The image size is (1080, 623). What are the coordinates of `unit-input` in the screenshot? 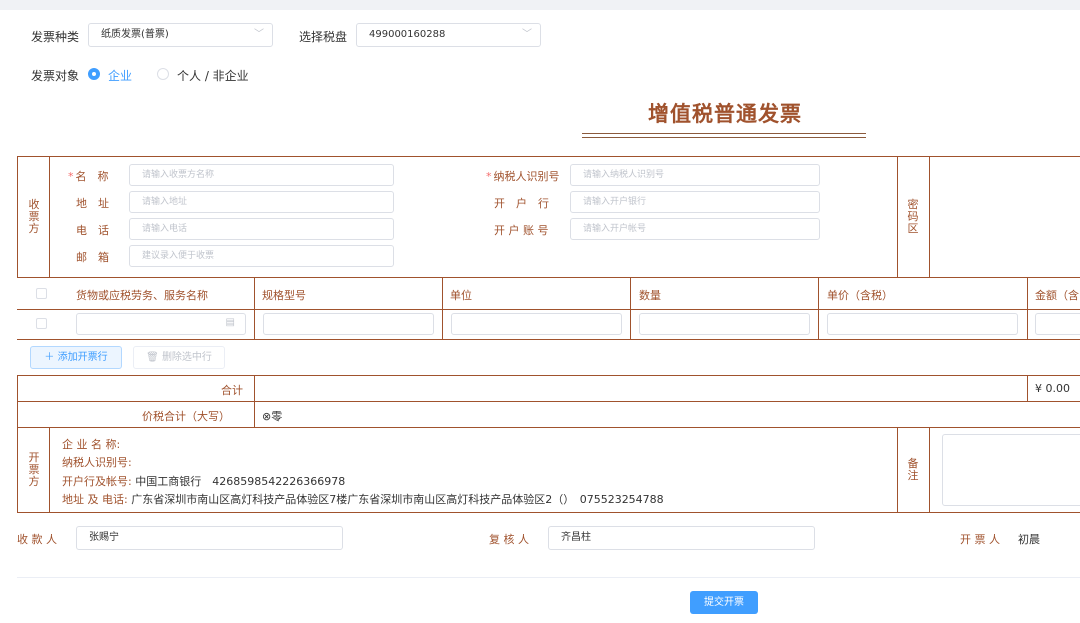 It's located at (536, 324).